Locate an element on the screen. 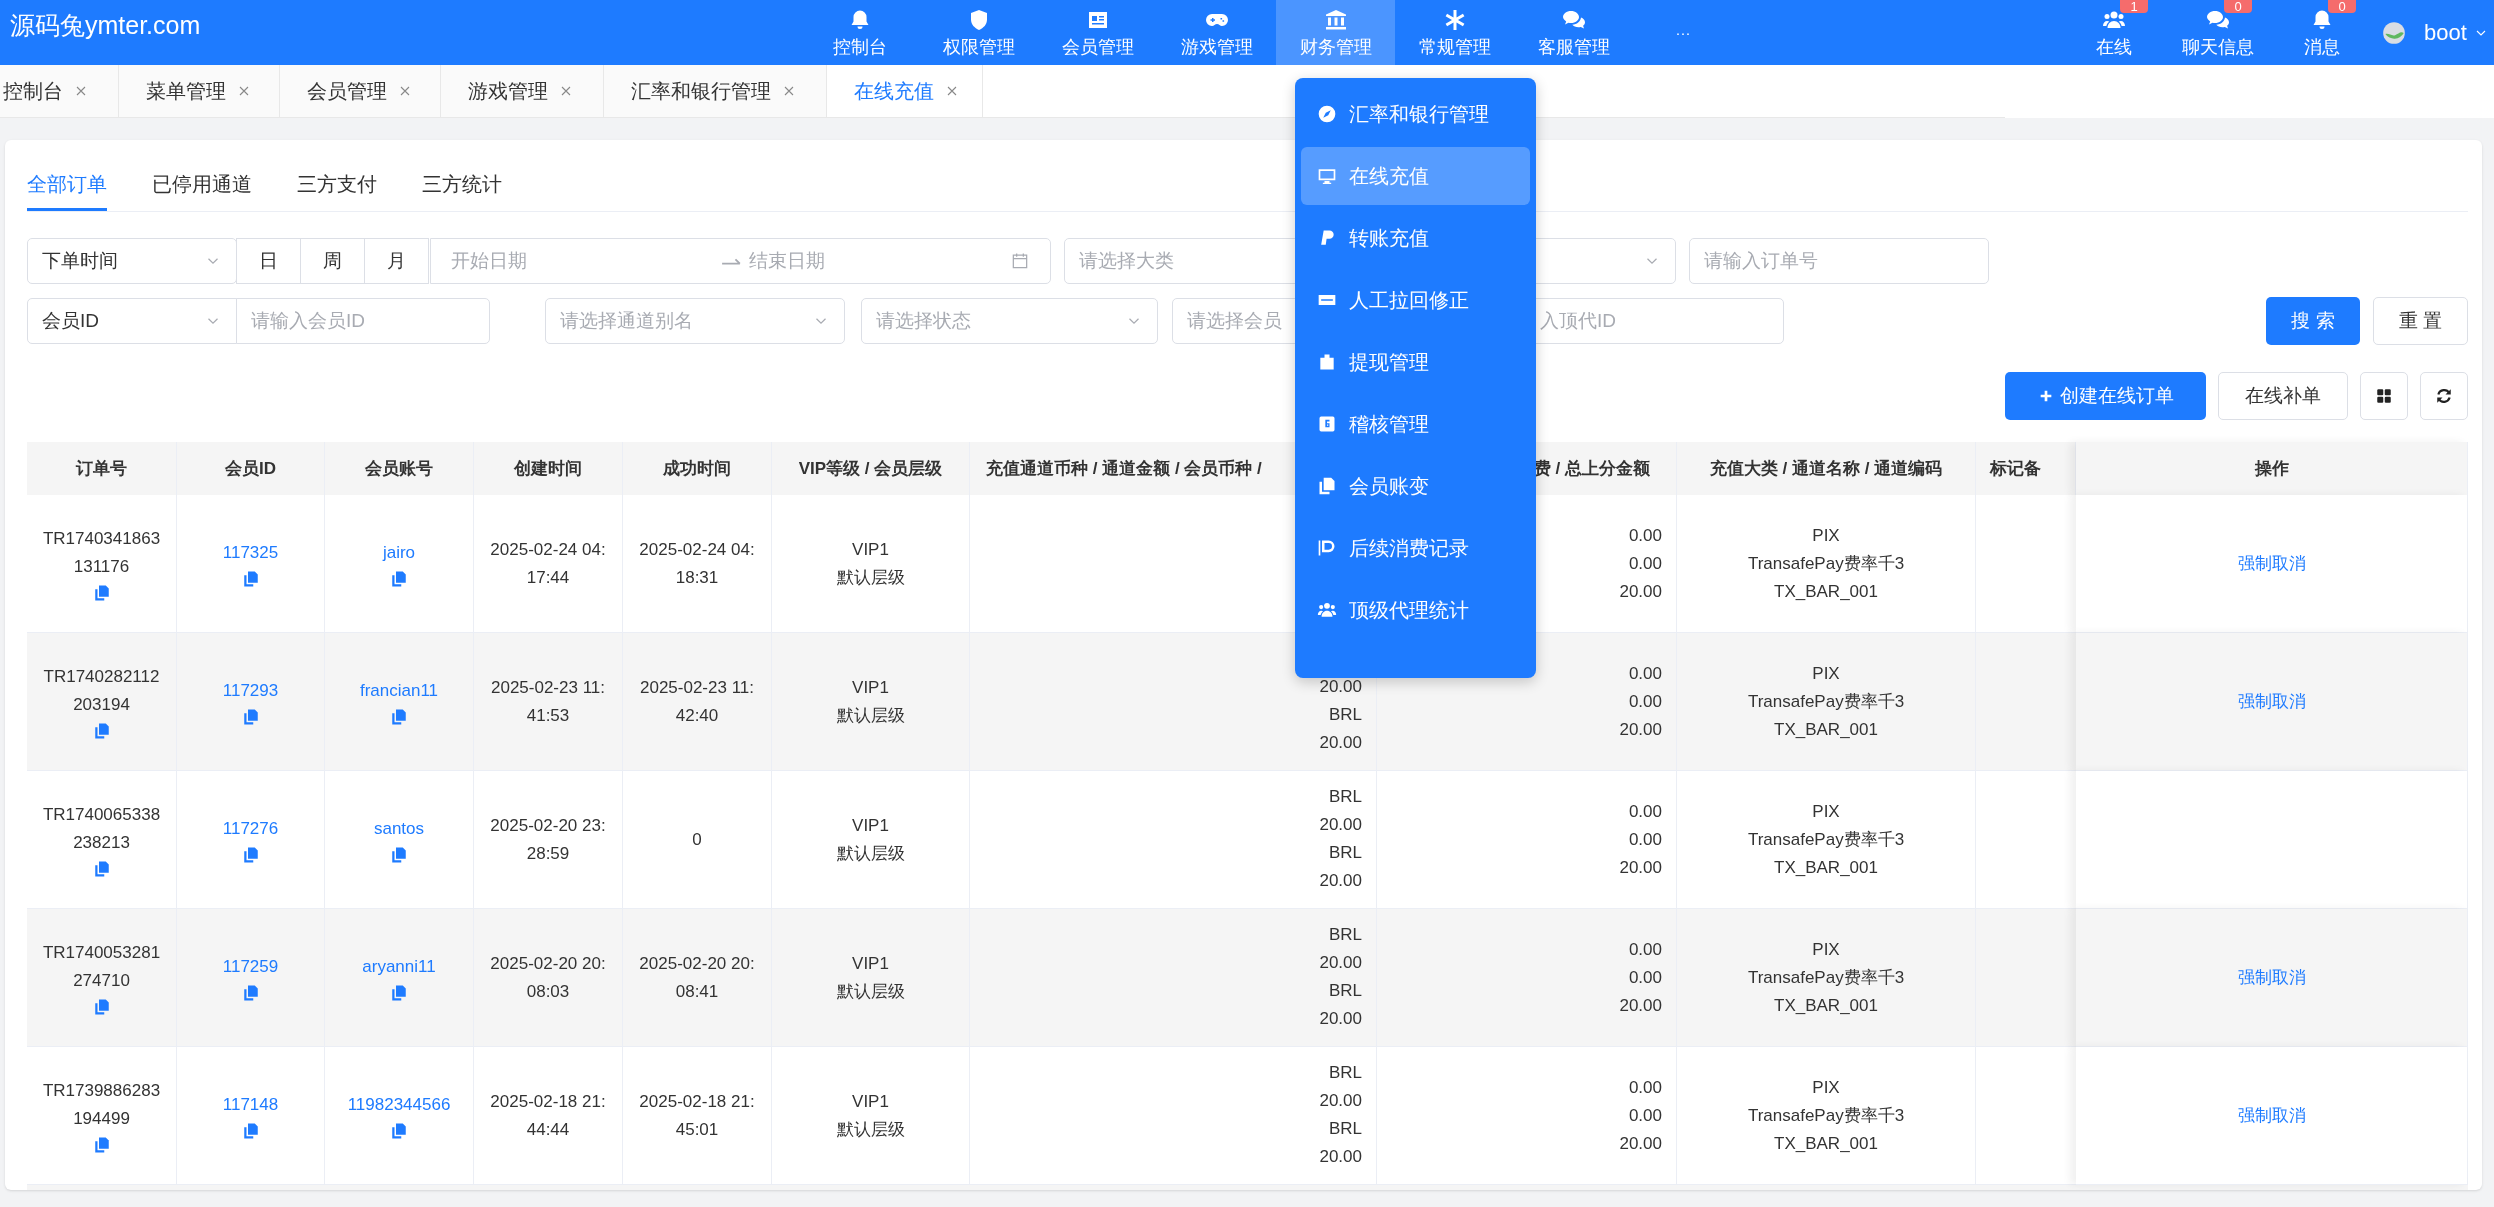 The width and height of the screenshot is (2494, 1207). member-id-link: 117148 is located at coordinates (250, 1105).